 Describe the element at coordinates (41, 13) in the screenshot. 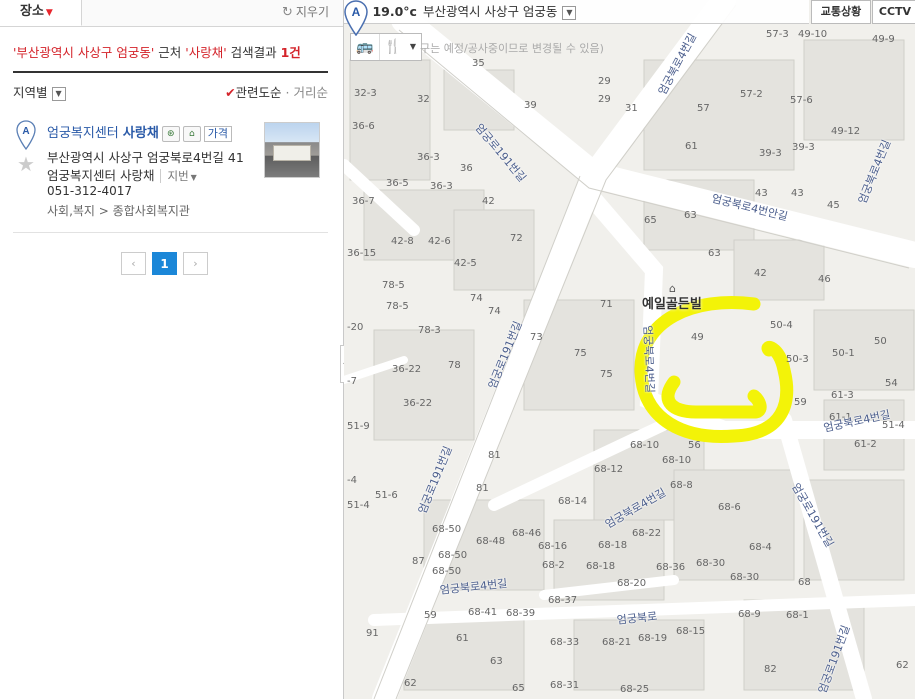

I see `tab-place: 장소 ▼` at that location.